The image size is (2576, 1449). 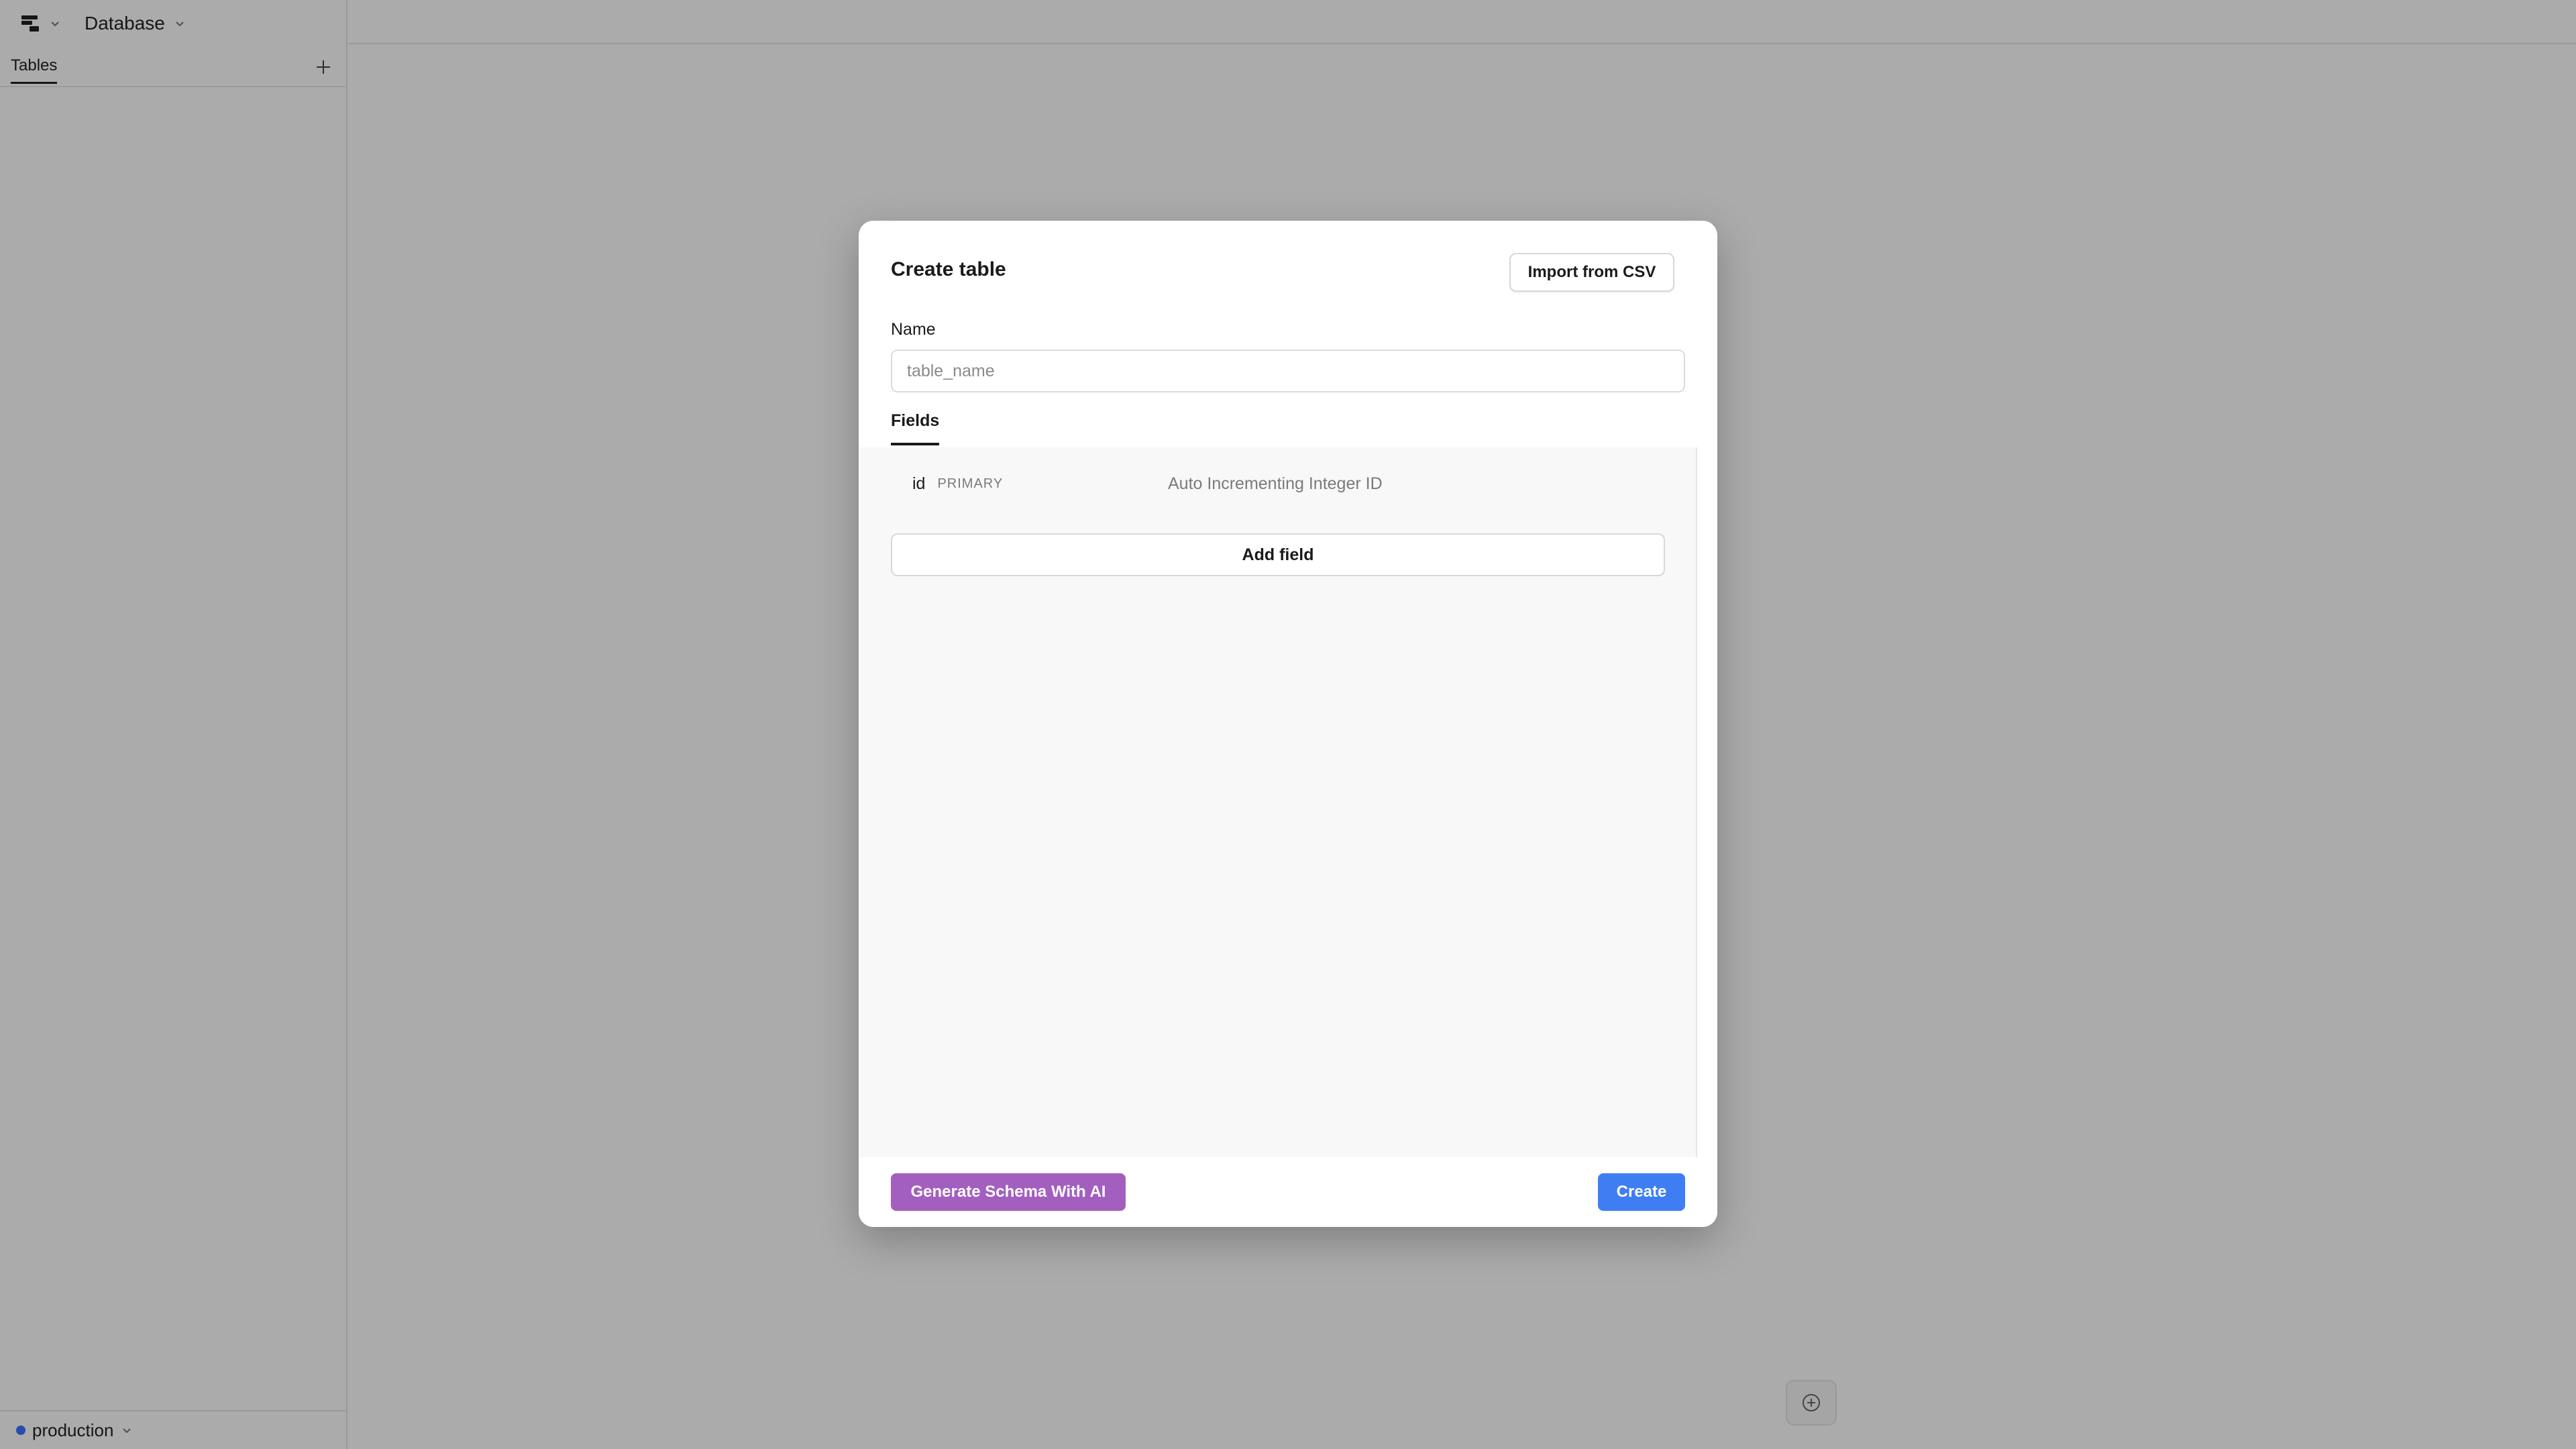 I want to click on table-name-input, so click(x=1288, y=371).